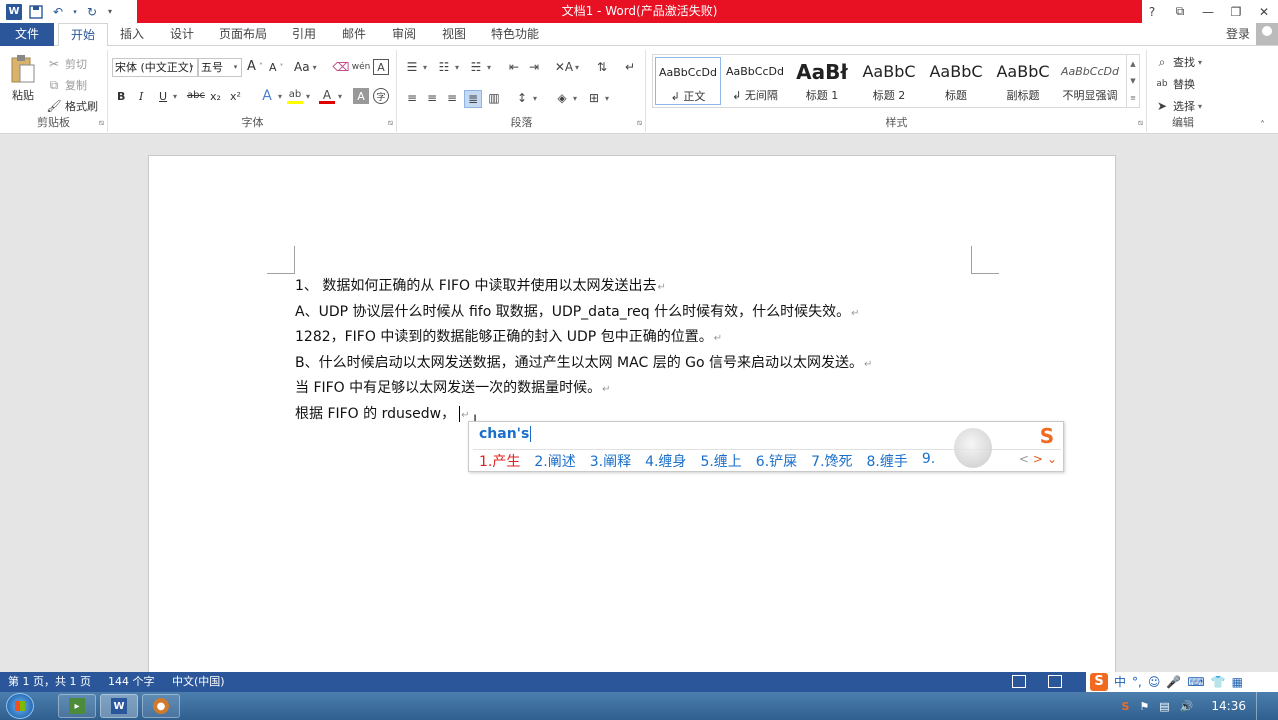 Image resolution: width=1278 pixels, height=720 pixels. Describe the element at coordinates (1178, 62) in the screenshot. I see `find-button: ⌕ 查找 ▾` at that location.